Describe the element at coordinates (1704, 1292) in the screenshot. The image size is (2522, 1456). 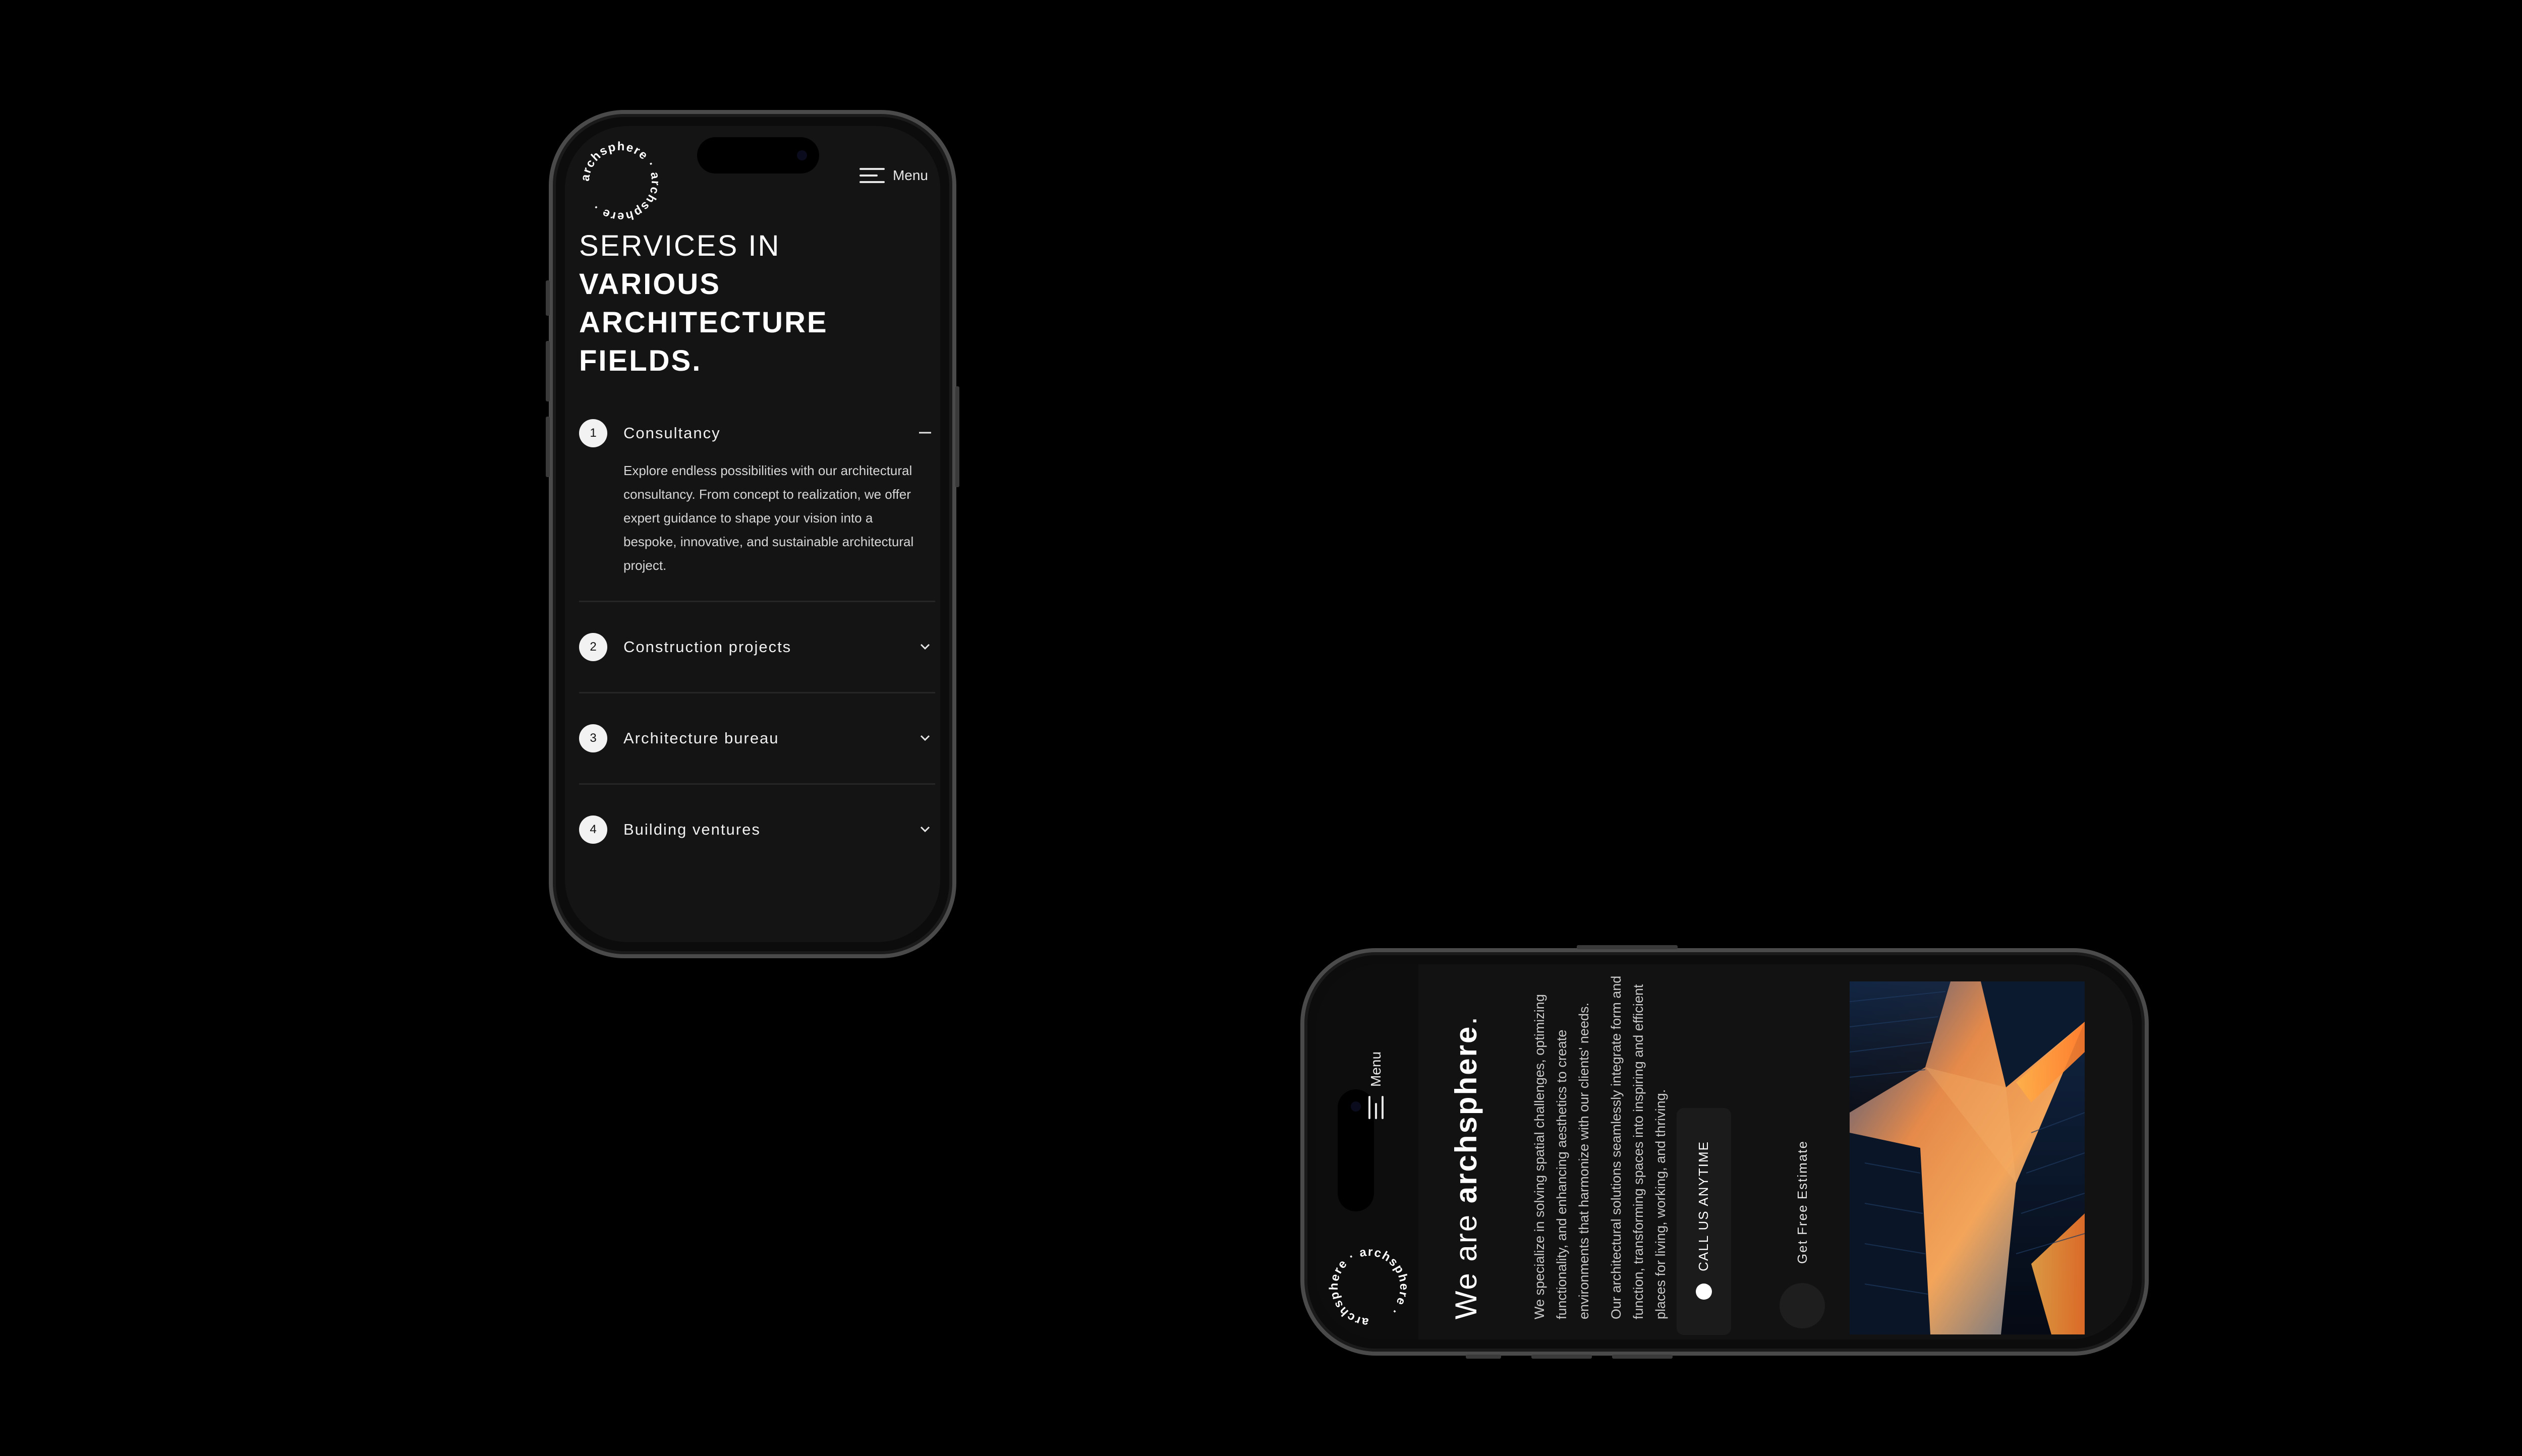
I see `status-dot-icon` at that location.